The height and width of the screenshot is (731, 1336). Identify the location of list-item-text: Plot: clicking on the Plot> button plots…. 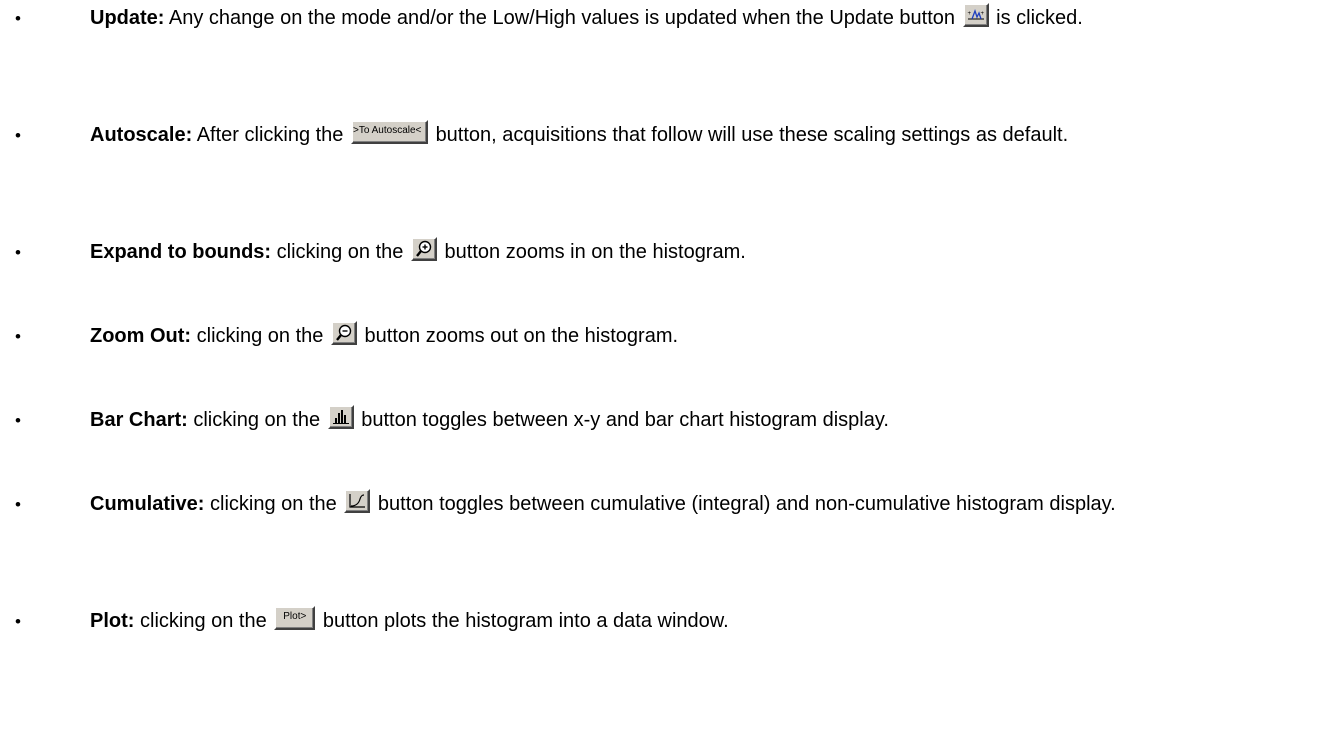
(708, 621).